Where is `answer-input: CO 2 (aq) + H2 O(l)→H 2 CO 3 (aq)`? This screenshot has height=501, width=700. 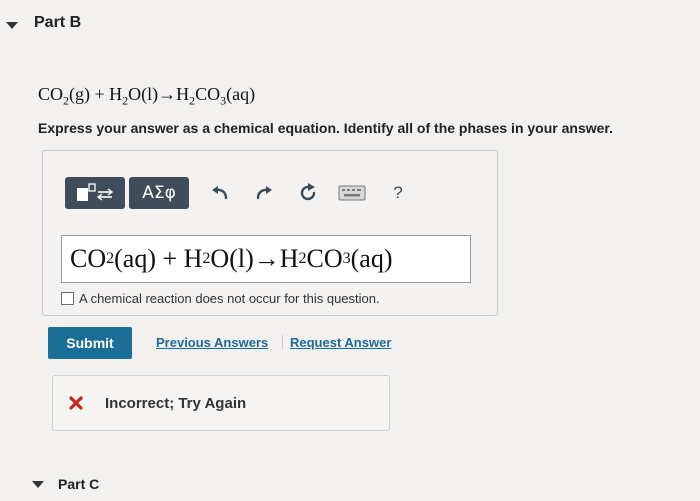
answer-input: CO 2 (aq) + H2 O(l)→H 2 CO 3 (aq) is located at coordinates (266, 259).